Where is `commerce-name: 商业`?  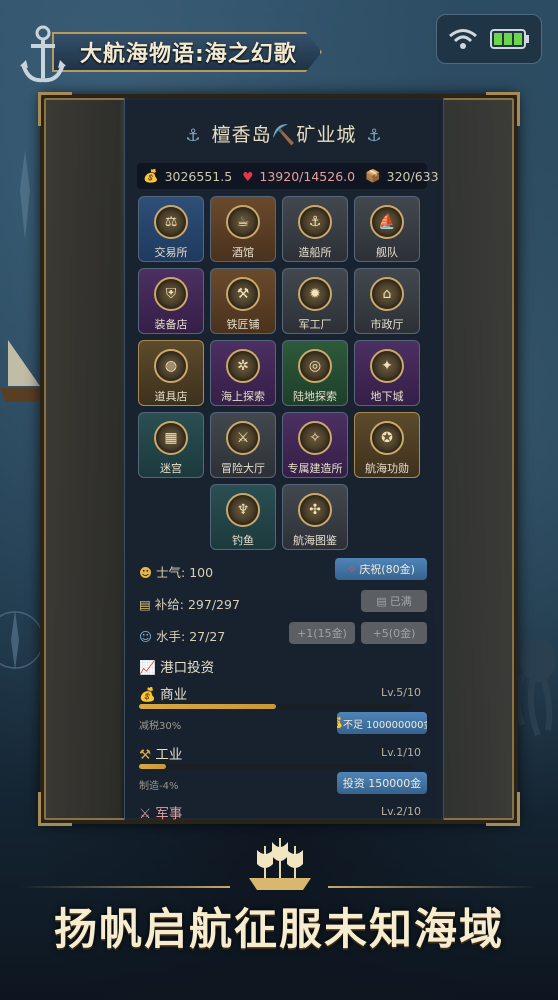 commerce-name: 商业 is located at coordinates (174, 695).